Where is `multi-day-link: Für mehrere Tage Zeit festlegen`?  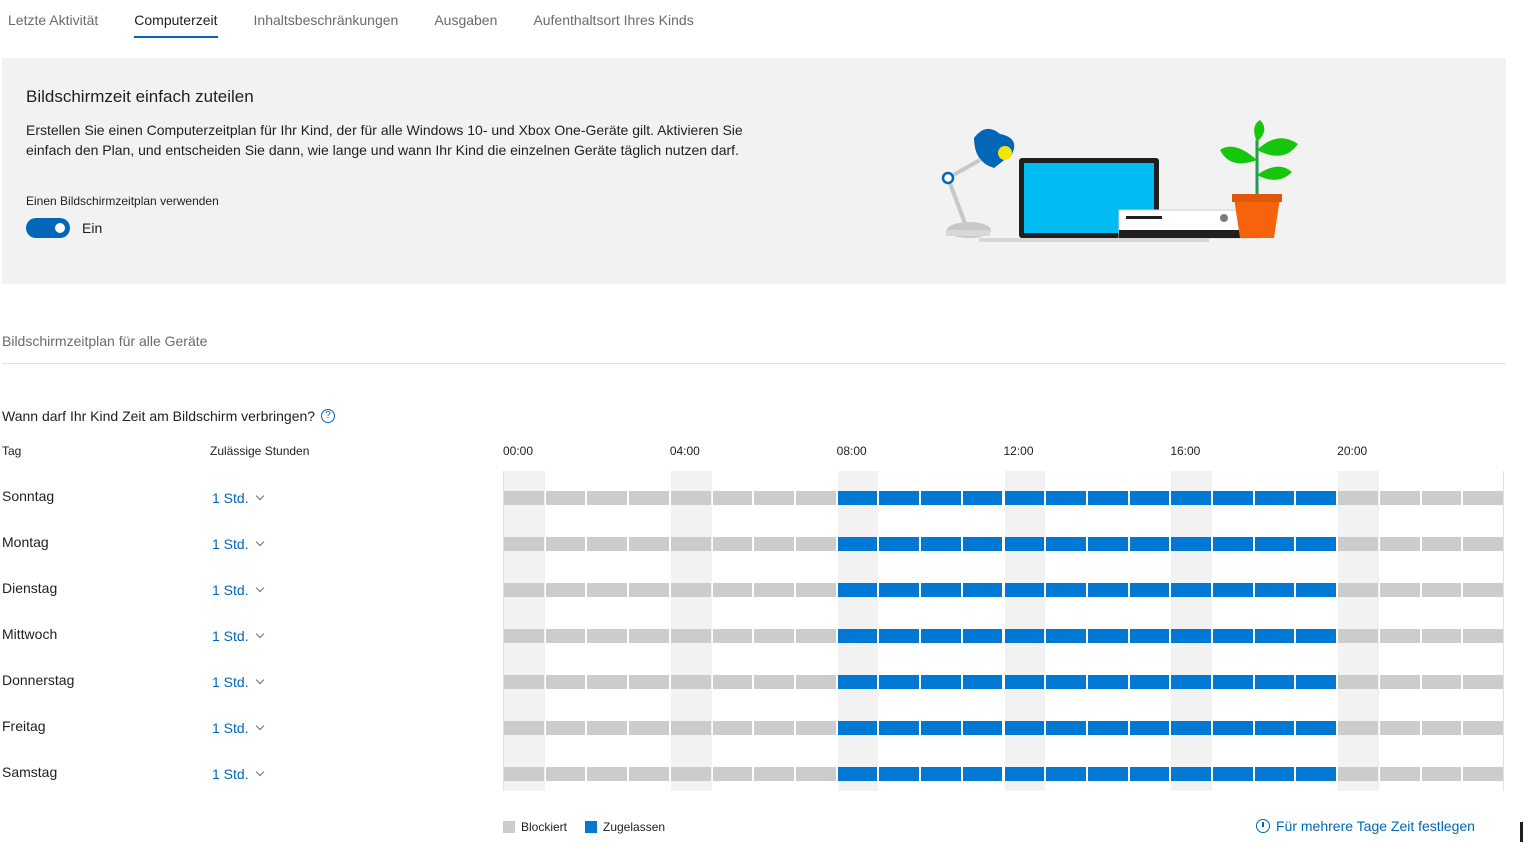
multi-day-link: Für mehrere Tage Zeit festlegen is located at coordinates (1365, 826).